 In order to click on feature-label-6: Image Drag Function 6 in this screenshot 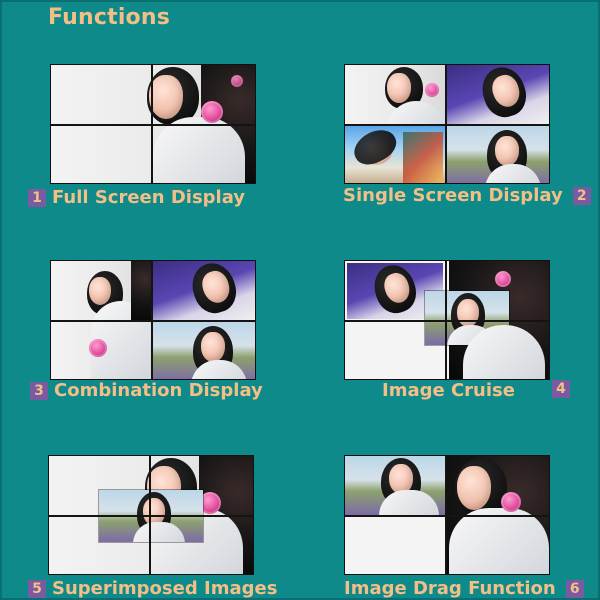, I will do `click(464, 588)`.